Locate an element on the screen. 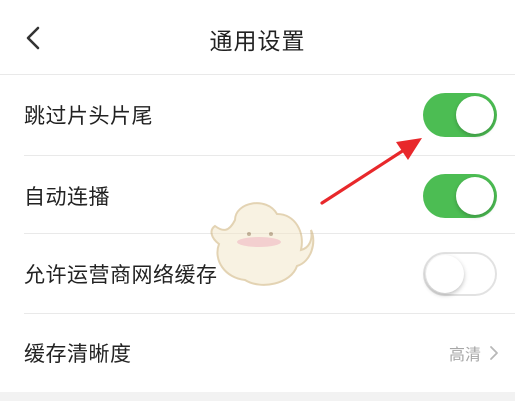 This screenshot has width=515, height=401. chevron-right-icon is located at coordinates (494, 353).